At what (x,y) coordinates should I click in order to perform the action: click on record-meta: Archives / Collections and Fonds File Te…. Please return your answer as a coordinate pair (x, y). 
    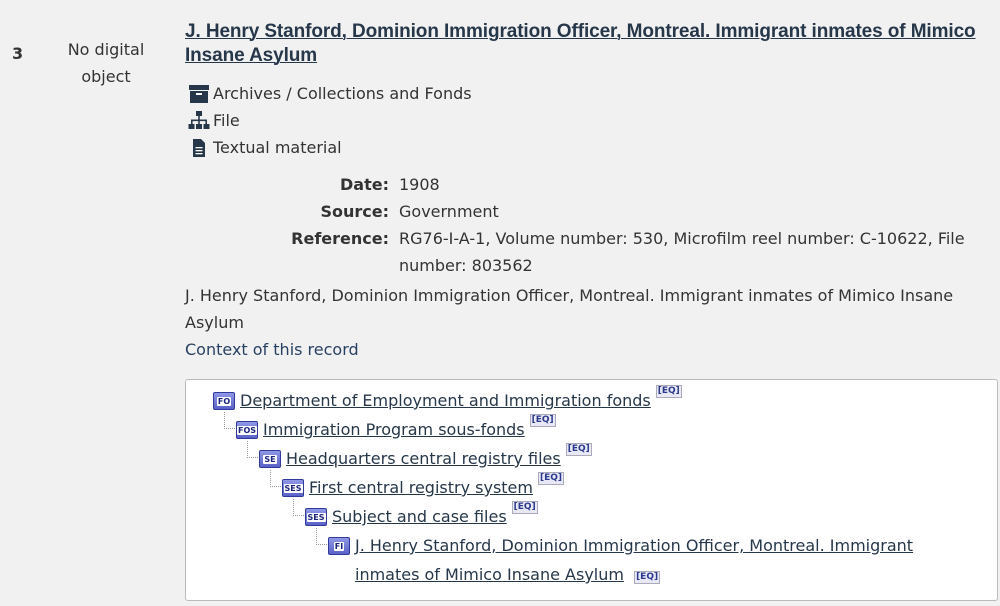
    Looking at the image, I should click on (592, 120).